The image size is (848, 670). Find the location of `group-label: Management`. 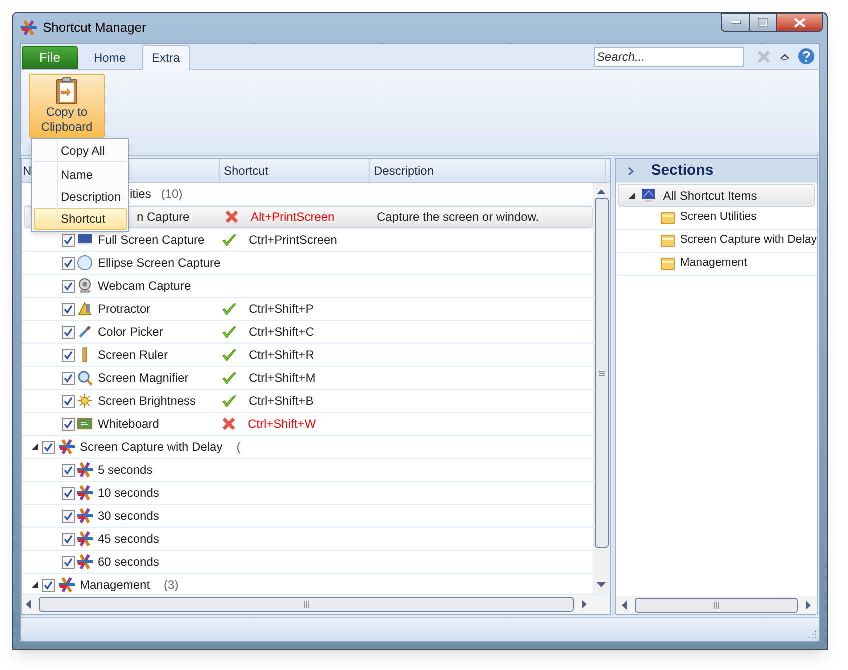

group-label: Management is located at coordinates (115, 585).